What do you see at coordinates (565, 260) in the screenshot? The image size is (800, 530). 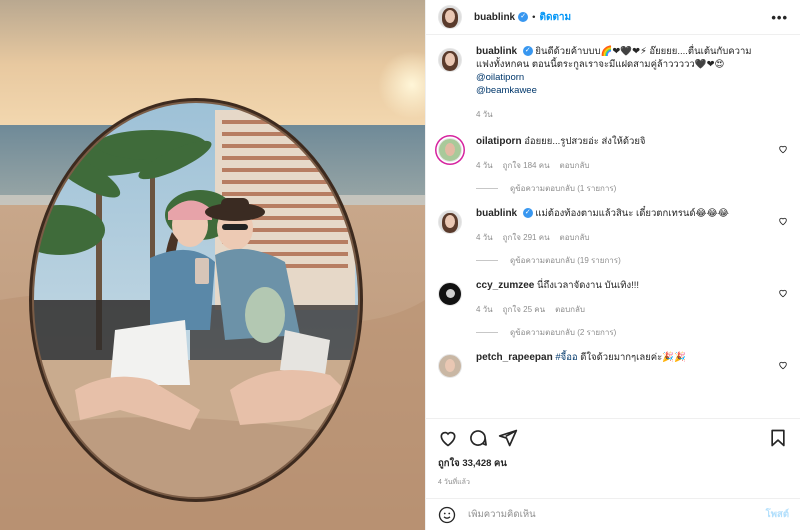 I see `view-replies-label: ดูข้อความตอบกลับ (19 รายการ)` at bounding box center [565, 260].